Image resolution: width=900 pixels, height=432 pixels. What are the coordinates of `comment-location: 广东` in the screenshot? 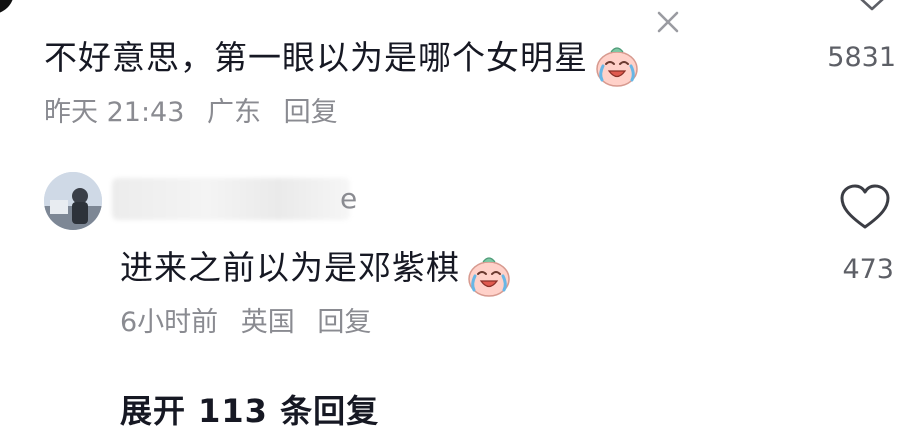 It's located at (234, 112).